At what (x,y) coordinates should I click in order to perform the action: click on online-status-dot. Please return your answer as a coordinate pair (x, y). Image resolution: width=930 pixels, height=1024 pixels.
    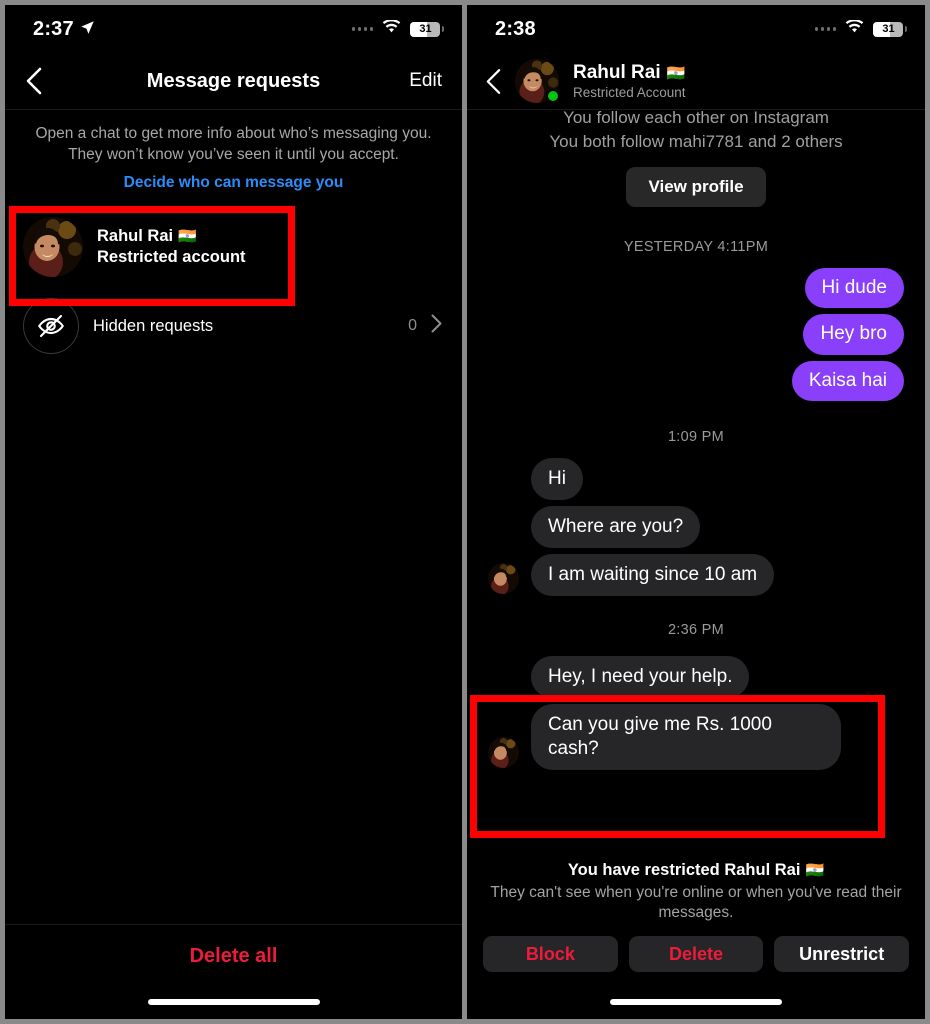
    Looking at the image, I should click on (553, 96).